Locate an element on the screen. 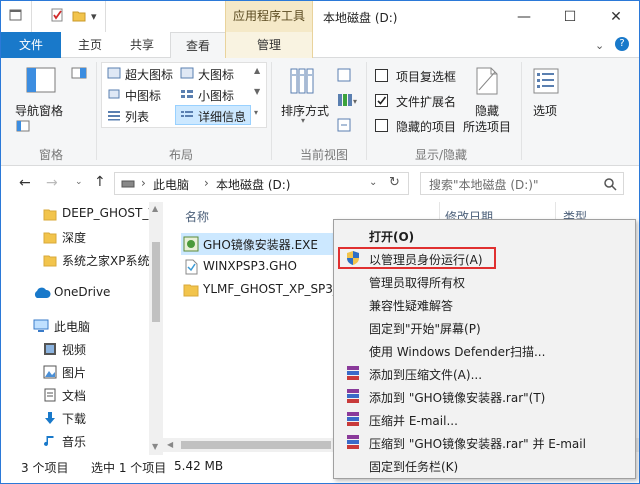 This screenshot has width=640, height=484. nav-videos: 视频 is located at coordinates (76, 349).